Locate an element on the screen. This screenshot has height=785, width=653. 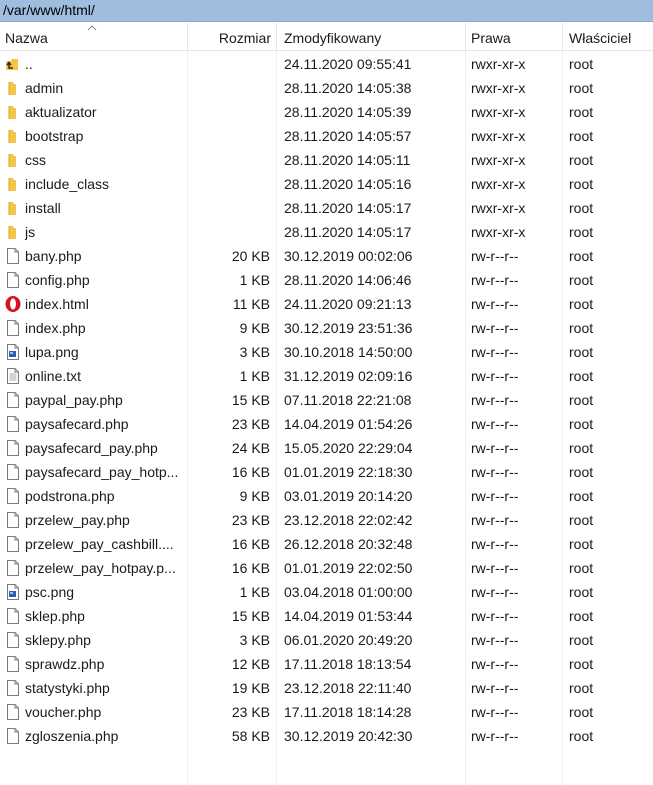
file-modified: 28.11.2020 14:05:16 is located at coordinates (348, 184).